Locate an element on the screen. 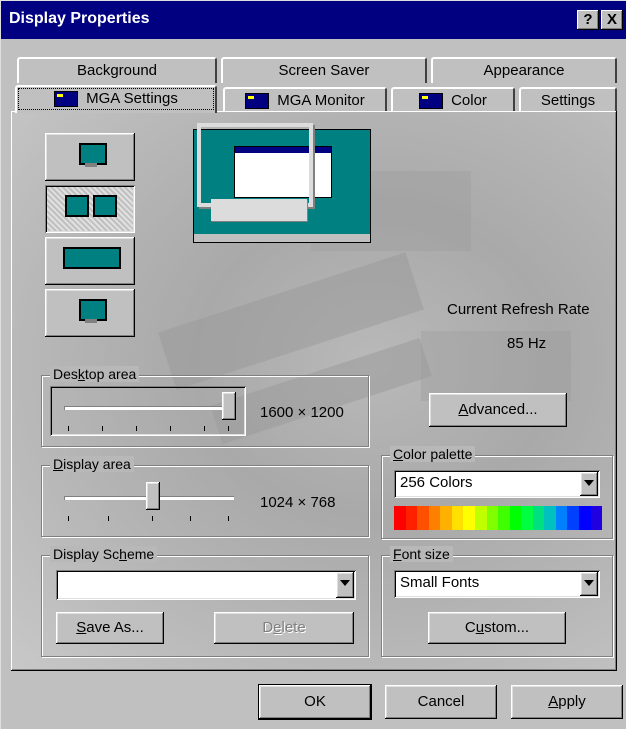 This screenshot has height=729, width=626. tab-screen-saver: Screen Saver is located at coordinates (324, 70).